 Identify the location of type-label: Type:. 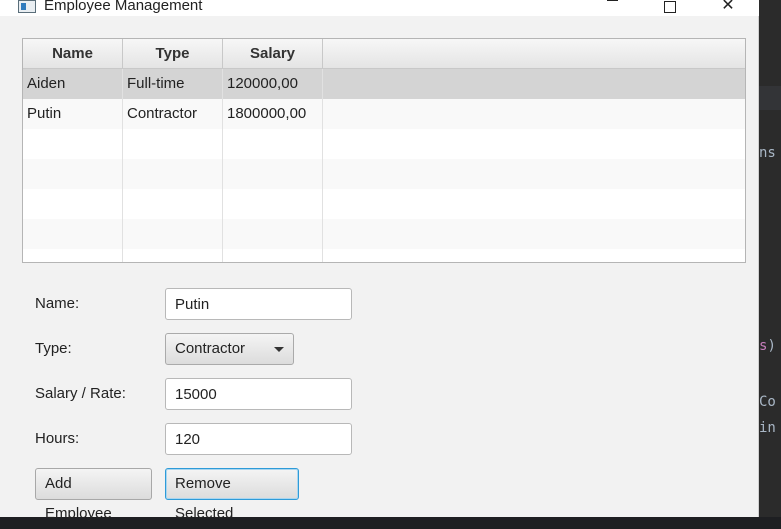
(53, 348).